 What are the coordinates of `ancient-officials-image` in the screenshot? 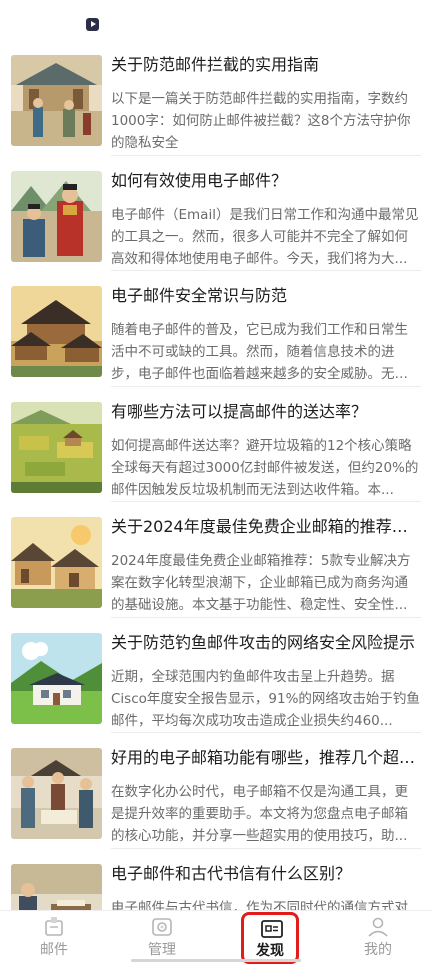 It's located at (56, 216).